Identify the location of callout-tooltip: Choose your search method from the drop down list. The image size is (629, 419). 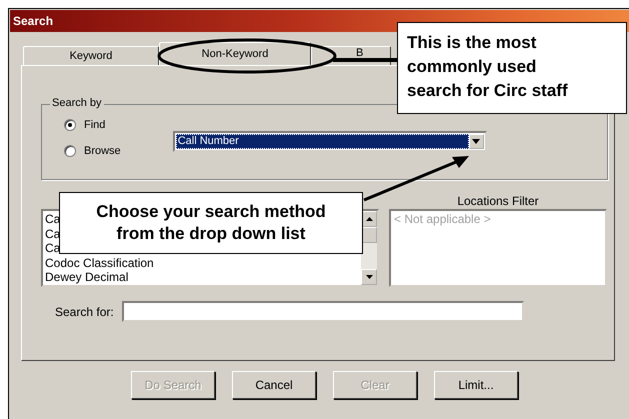
(211, 223).